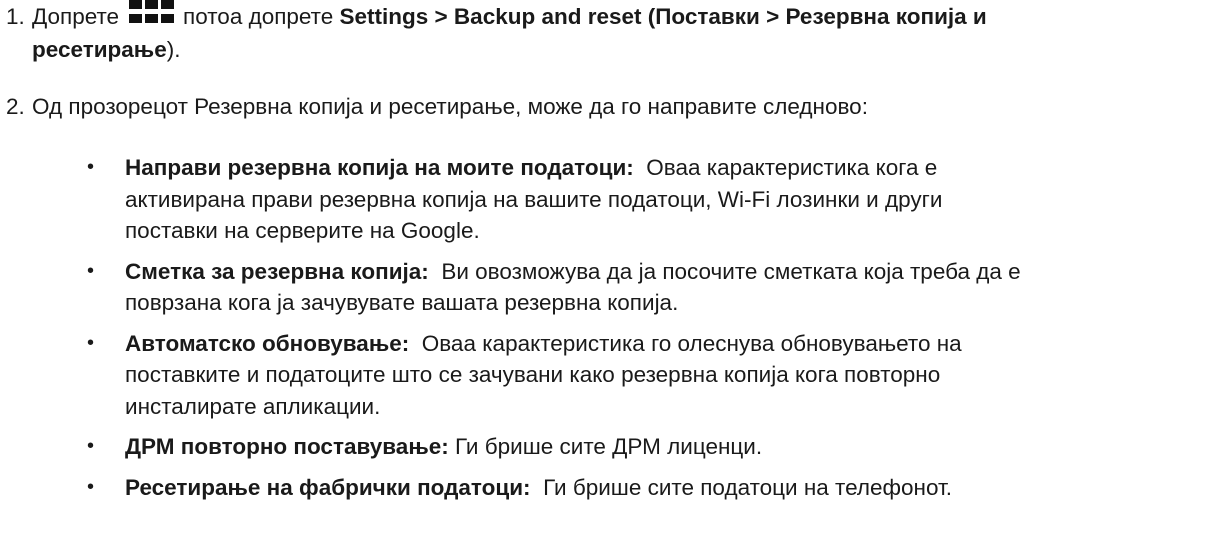 The width and height of the screenshot is (1209, 558). What do you see at coordinates (328, 487) in the screenshot?
I see `option-term: Ресетирање на фабрички податоци:` at bounding box center [328, 487].